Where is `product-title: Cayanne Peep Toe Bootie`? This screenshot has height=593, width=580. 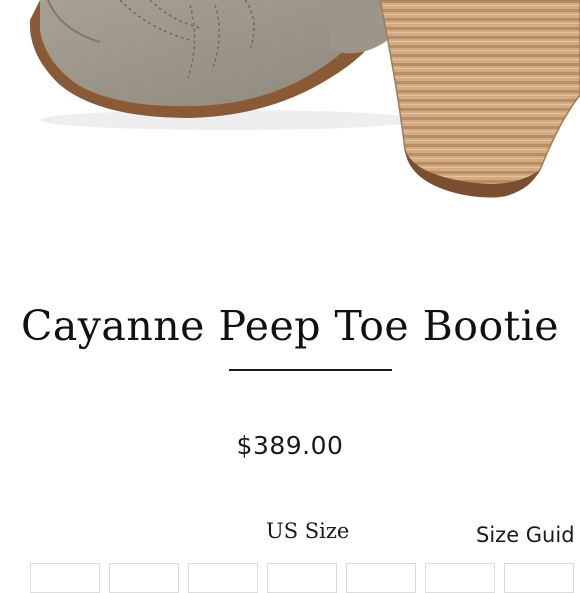 product-title: Cayanne Peep Toe Bootie is located at coordinates (290, 326).